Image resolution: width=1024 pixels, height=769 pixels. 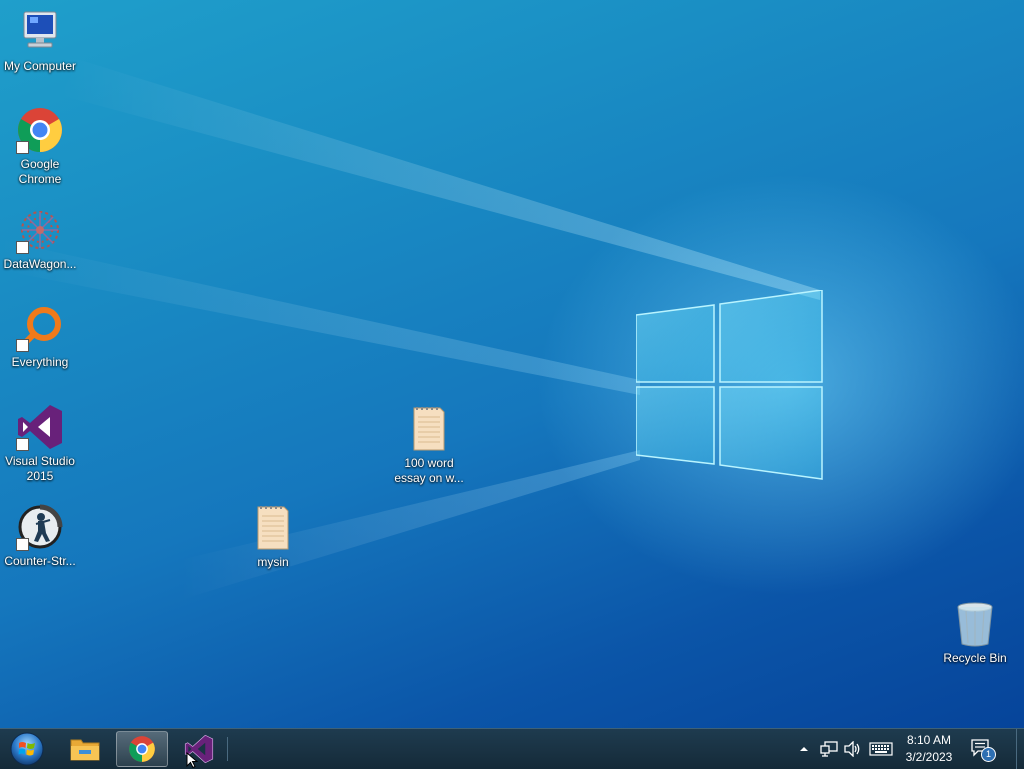 I want to click on taskbar-file-explorer-button, so click(x=85, y=749).